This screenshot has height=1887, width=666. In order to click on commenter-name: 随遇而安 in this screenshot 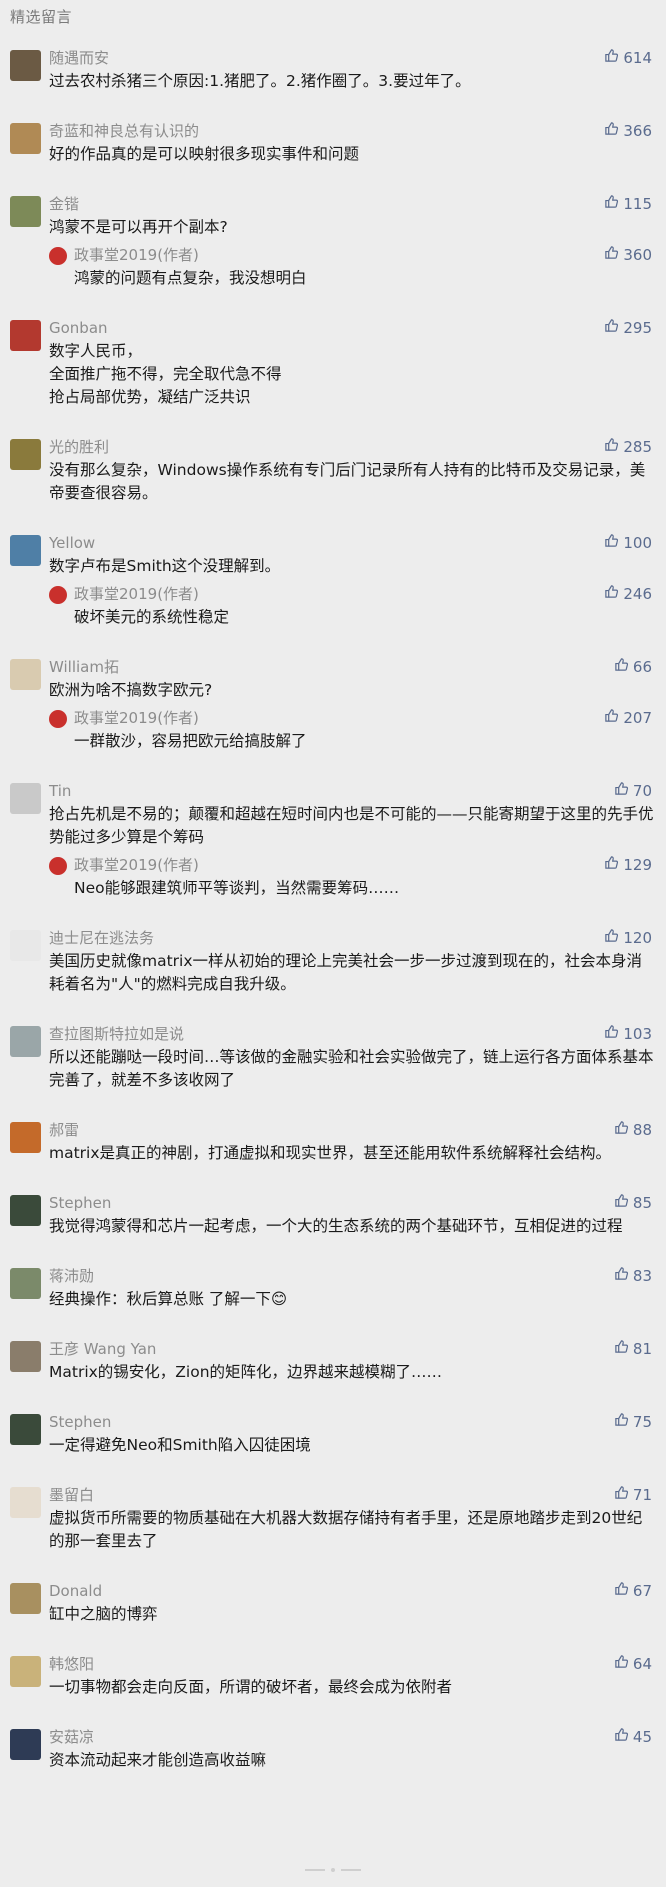, I will do `click(79, 58)`.